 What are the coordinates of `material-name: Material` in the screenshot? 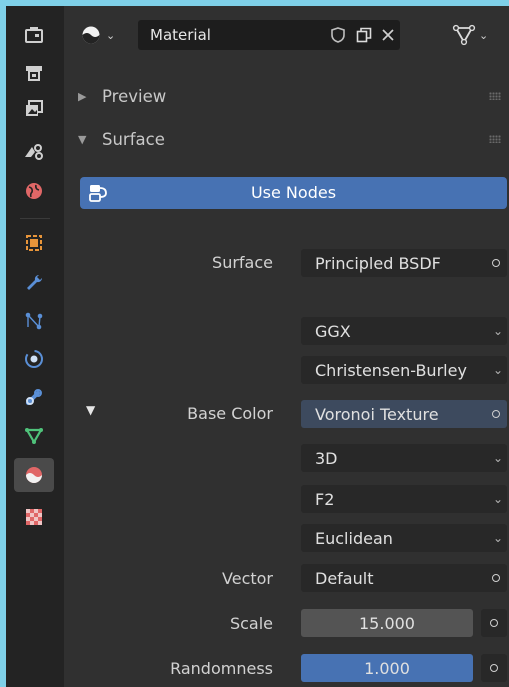 It's located at (180, 35).